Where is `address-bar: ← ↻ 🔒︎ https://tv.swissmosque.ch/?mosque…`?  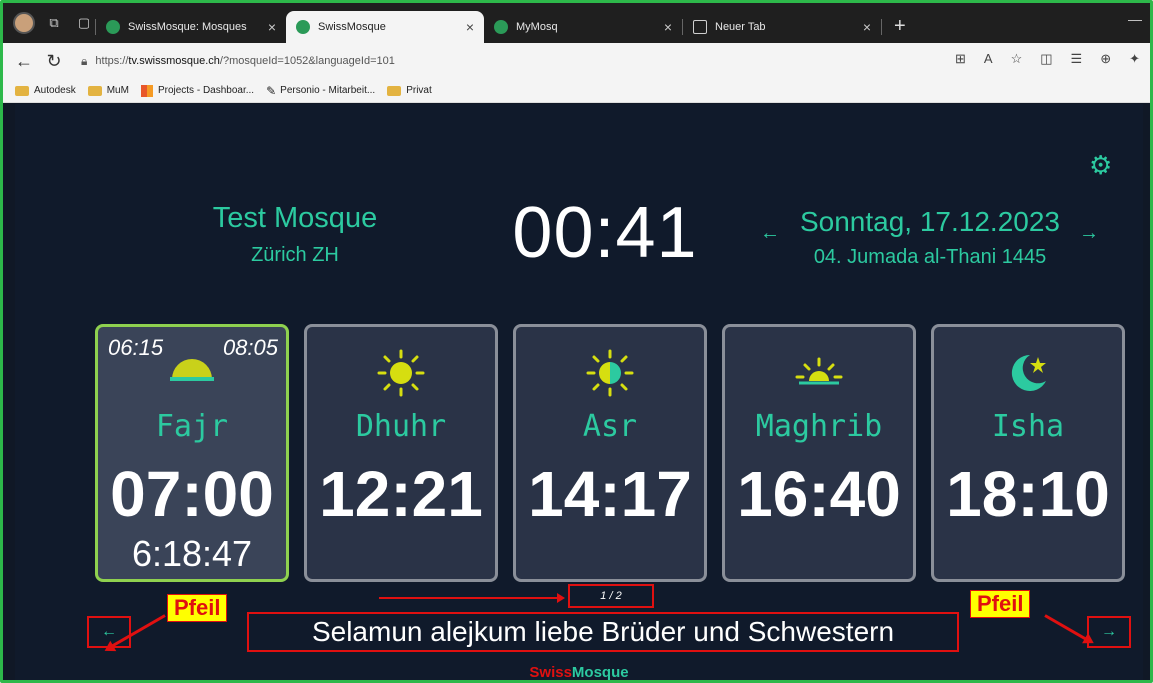 address-bar: ← ↻ 🔒︎ https://tv.swissmosque.ch/?mosque… is located at coordinates (576, 61).